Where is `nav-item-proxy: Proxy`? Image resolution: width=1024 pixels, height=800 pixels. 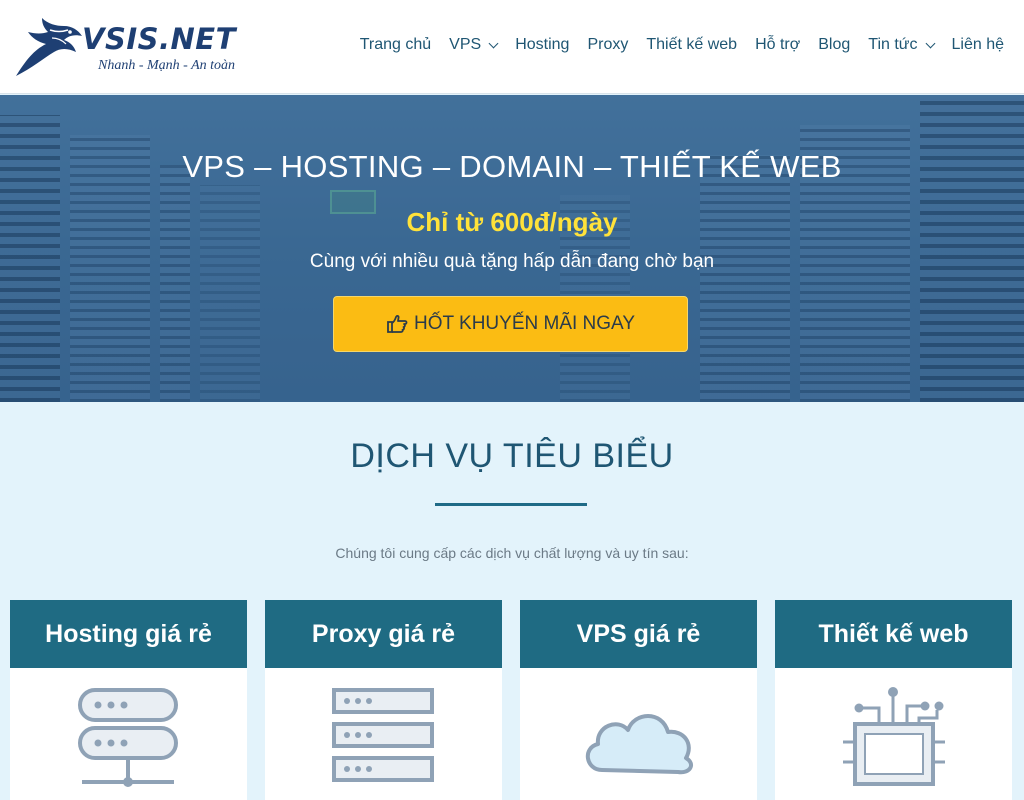 nav-item-proxy: Proxy is located at coordinates (607, 45).